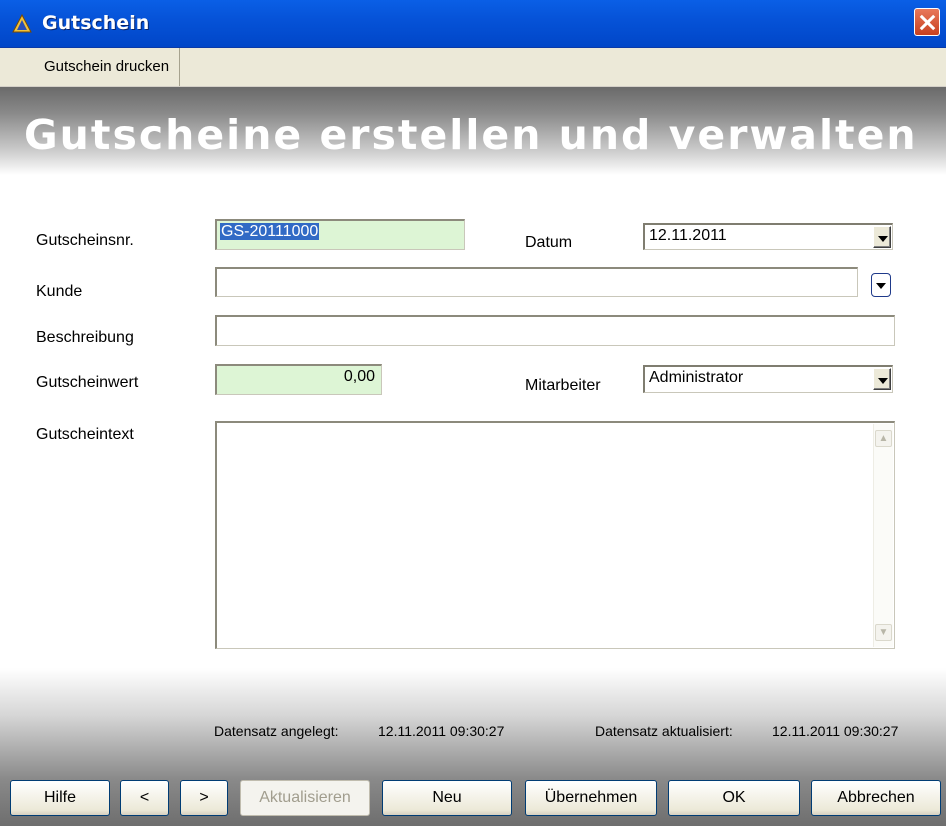  What do you see at coordinates (883, 438) in the screenshot?
I see `scroll-up-icon: ▲` at bounding box center [883, 438].